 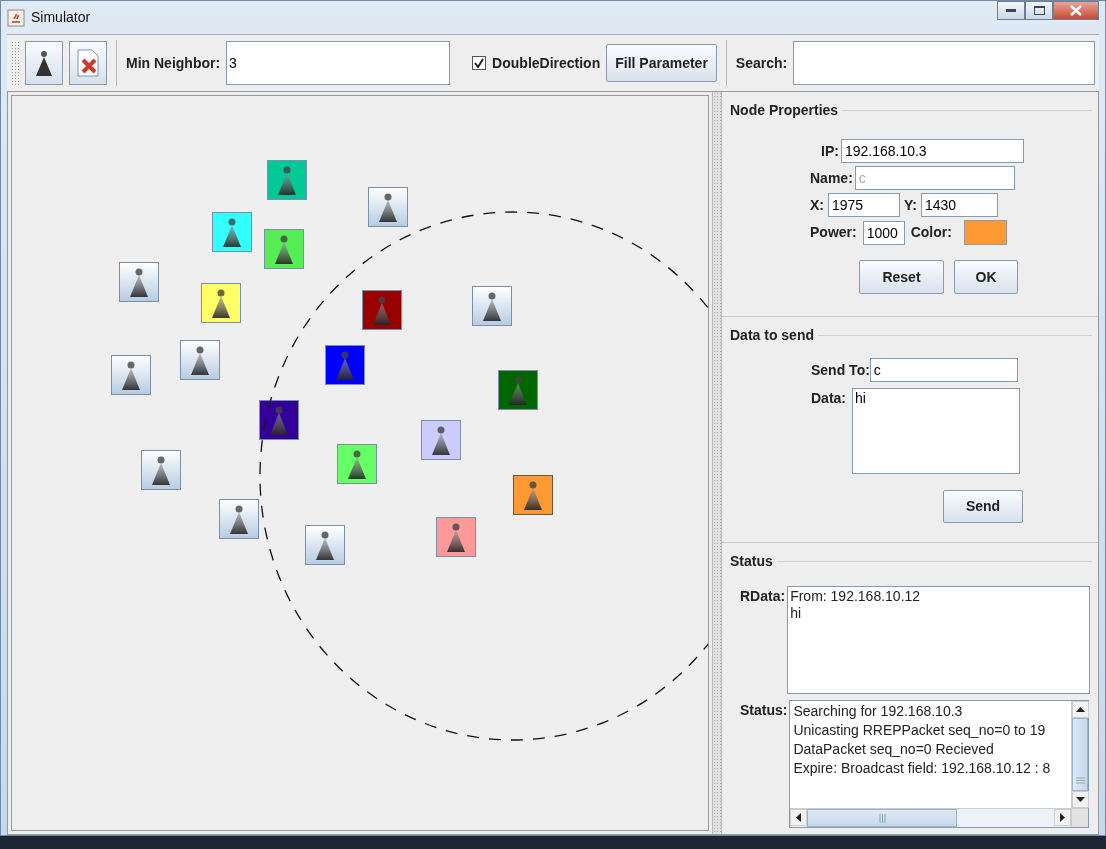 What do you see at coordinates (931, 232) in the screenshot?
I see `color-label: Color:` at bounding box center [931, 232].